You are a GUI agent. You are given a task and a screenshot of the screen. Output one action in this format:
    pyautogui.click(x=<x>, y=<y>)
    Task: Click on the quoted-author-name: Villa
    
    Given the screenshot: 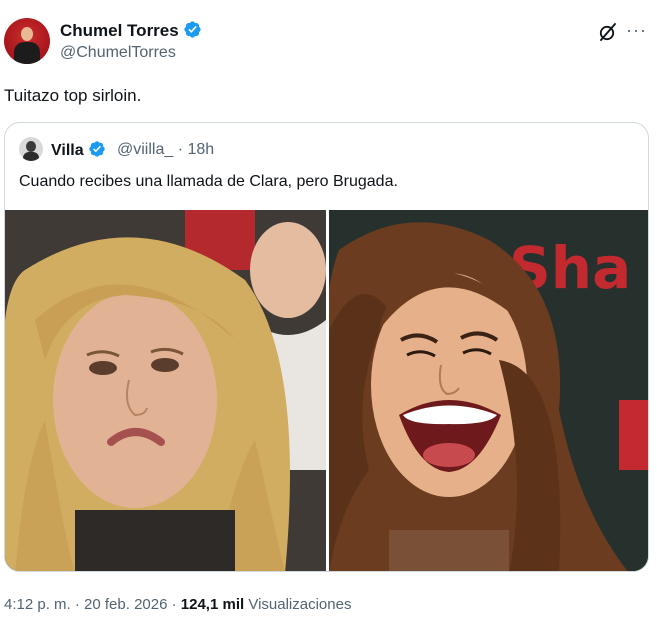 What is the action you would take?
    pyautogui.click(x=67, y=150)
    